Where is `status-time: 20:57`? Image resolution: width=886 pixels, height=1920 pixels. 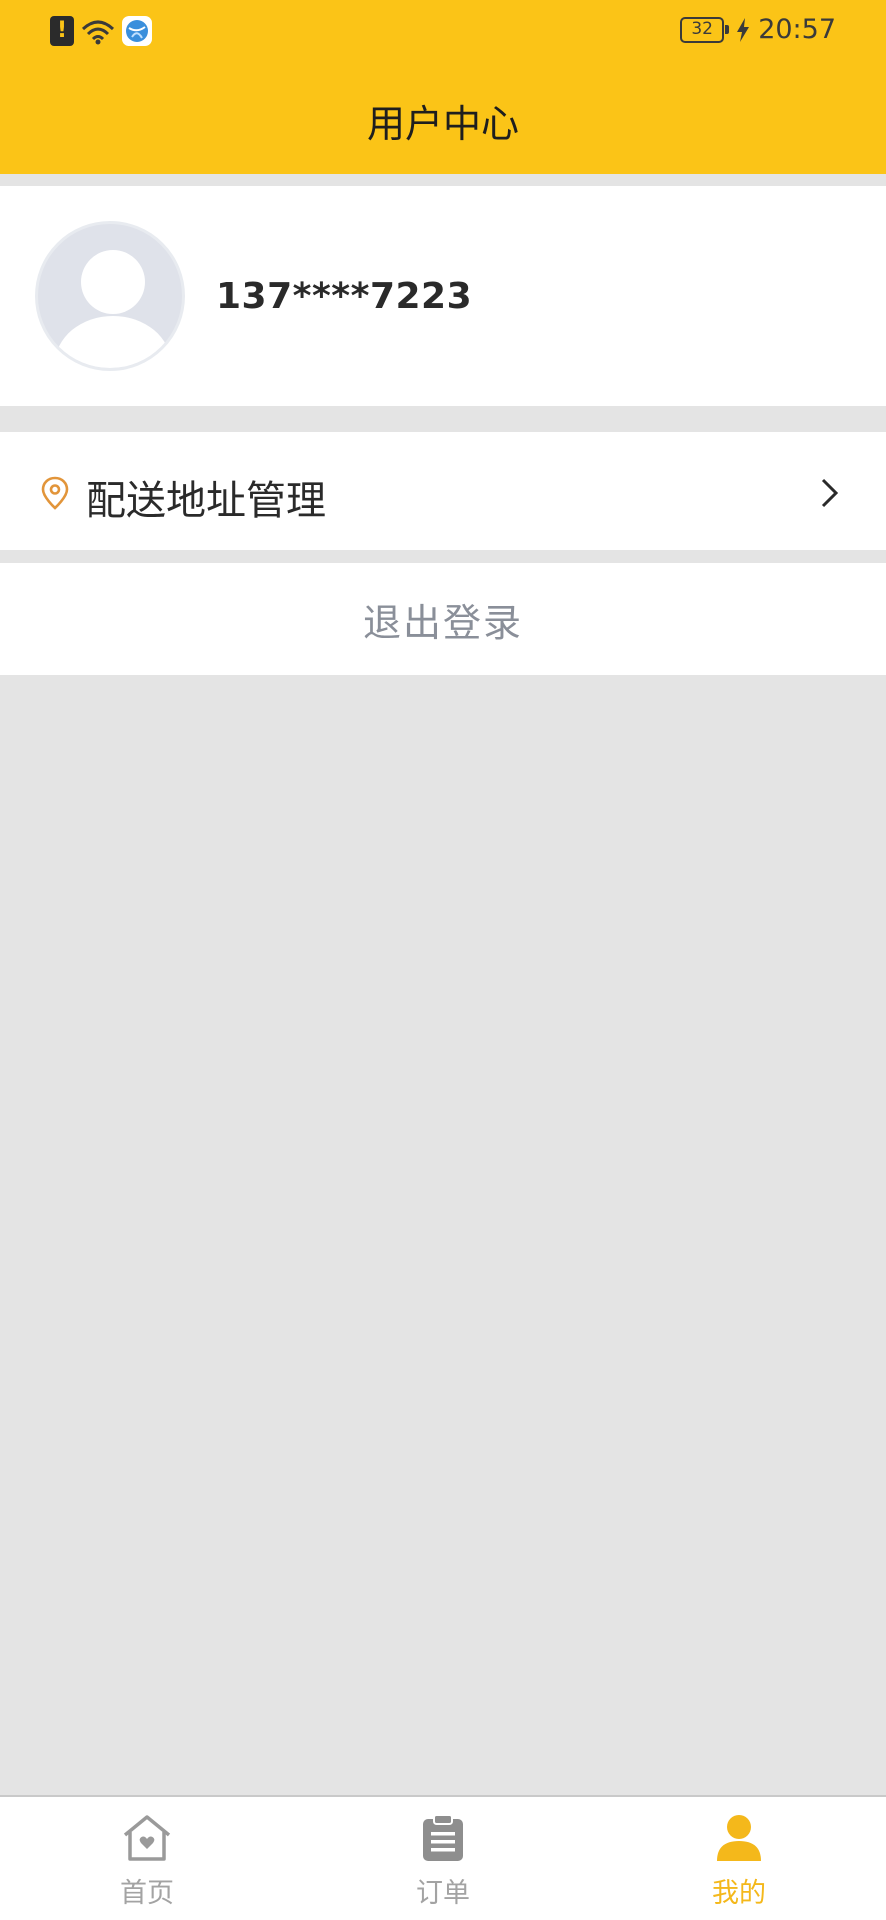 status-time: 20:57 is located at coordinates (797, 29).